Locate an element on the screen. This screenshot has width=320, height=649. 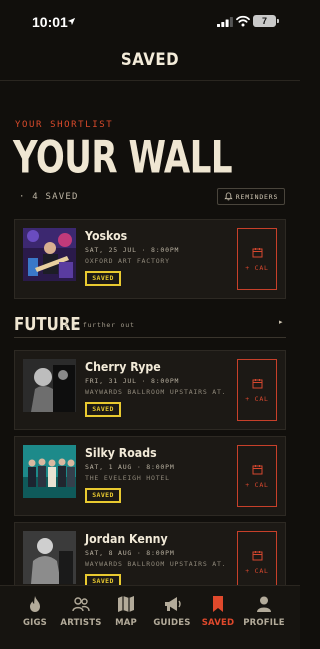
future-section-meta: 3 · further out is located at coordinates (99, 325).